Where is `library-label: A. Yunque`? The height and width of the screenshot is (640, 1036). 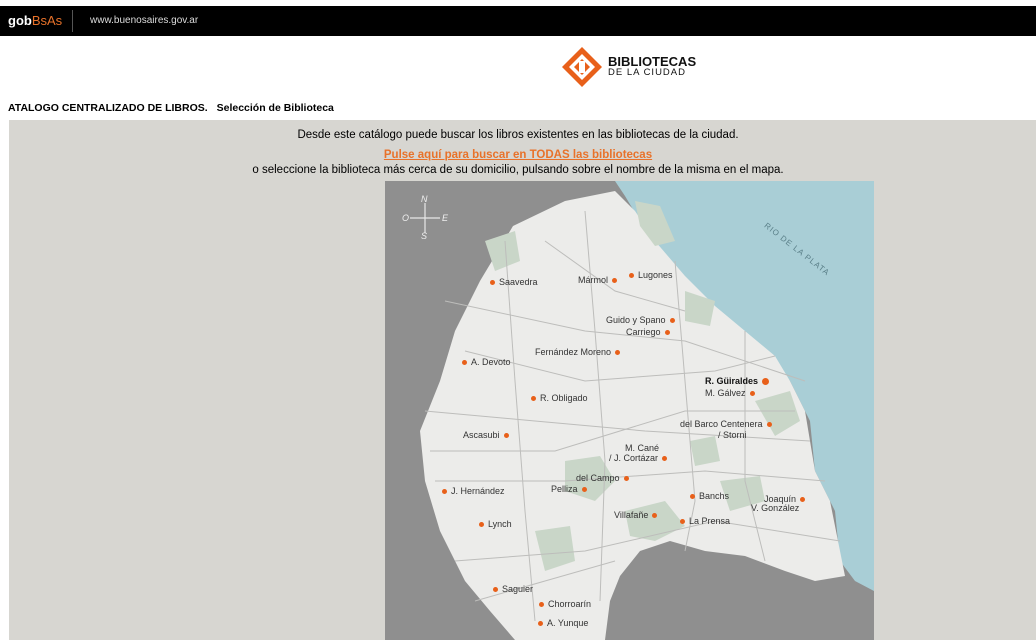 library-label: A. Yunque is located at coordinates (568, 623).